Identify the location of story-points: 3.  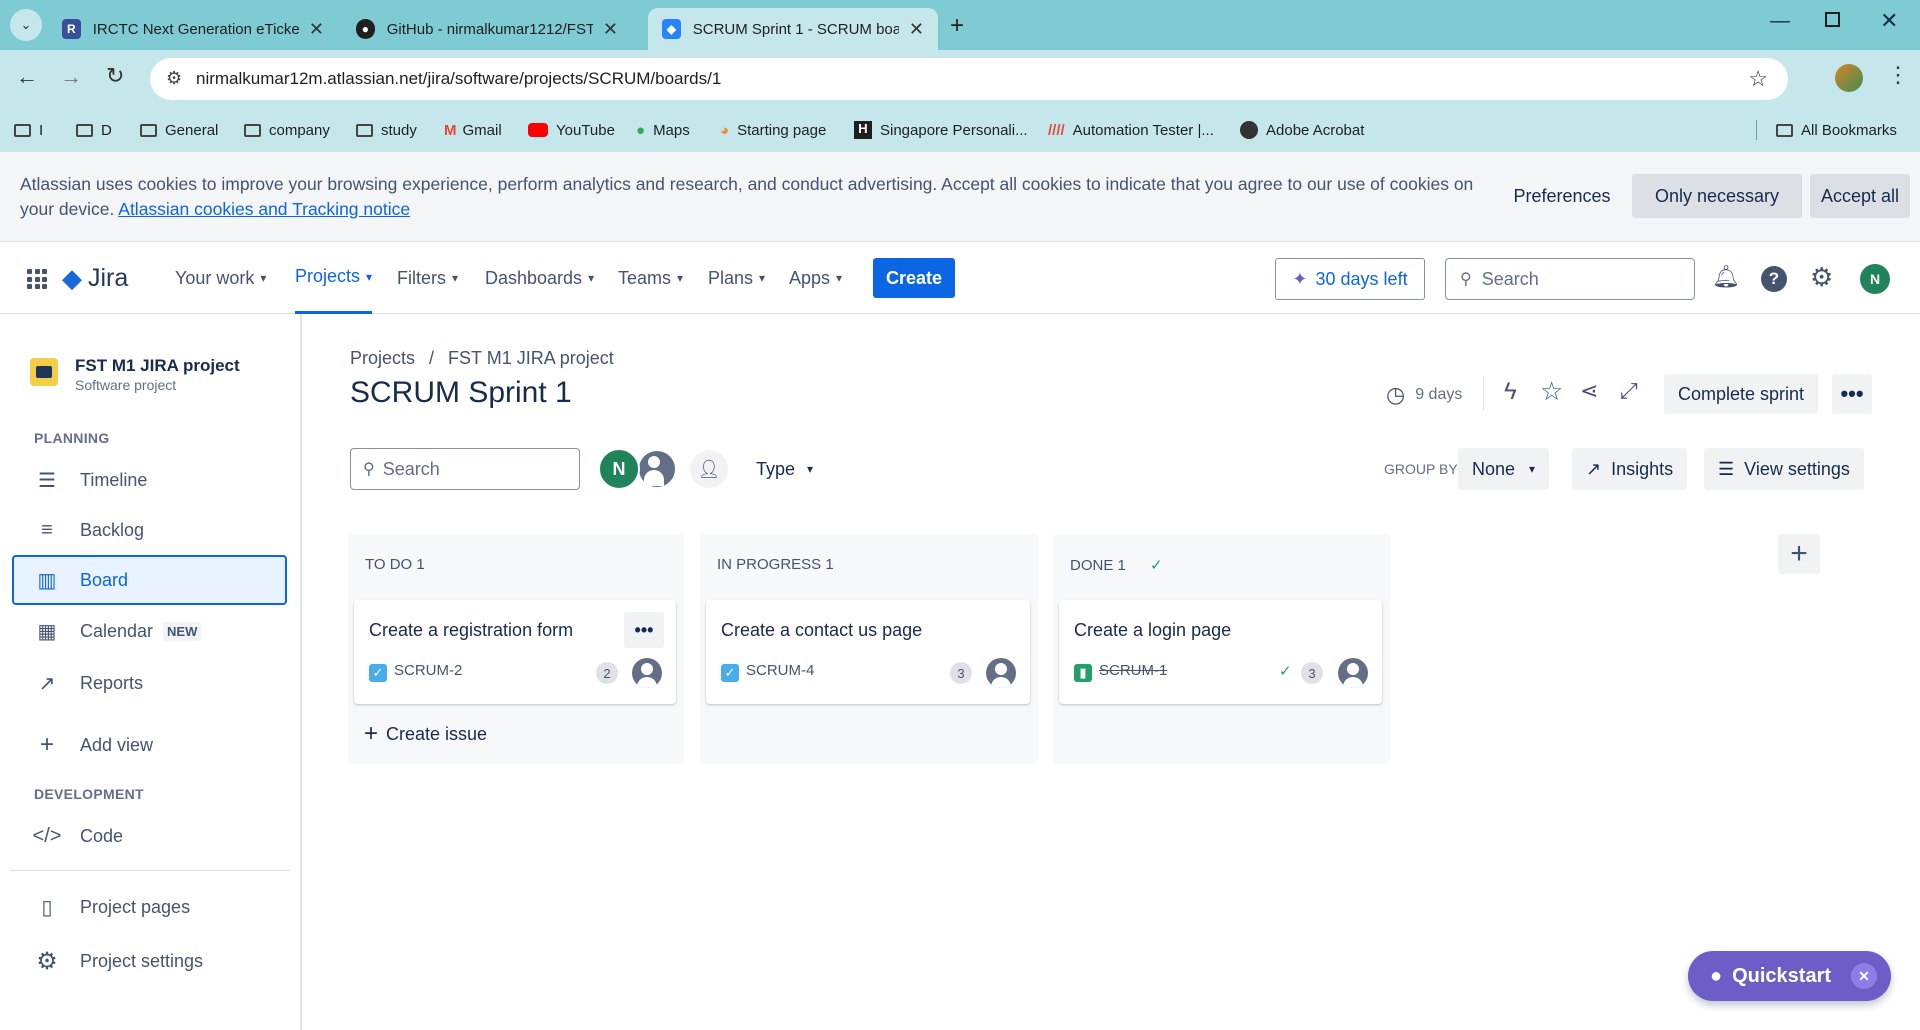
(961, 673).